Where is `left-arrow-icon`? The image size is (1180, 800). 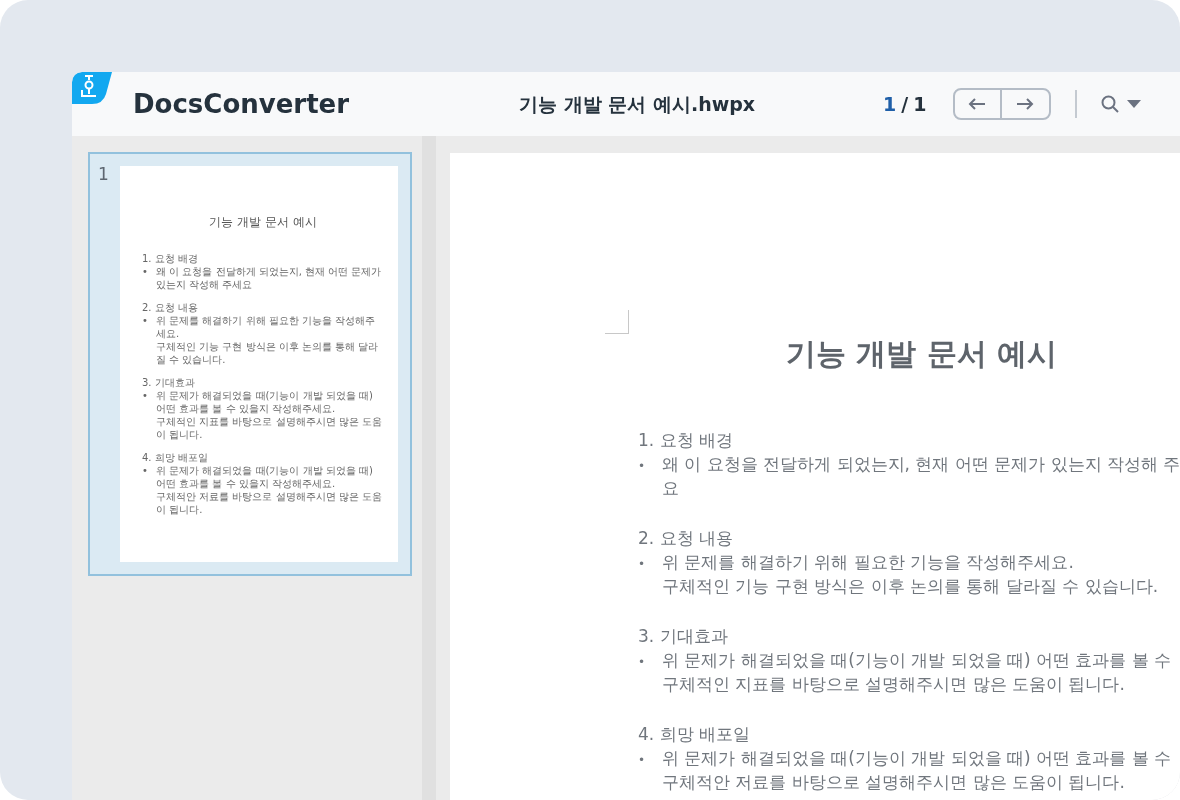 left-arrow-icon is located at coordinates (977, 104).